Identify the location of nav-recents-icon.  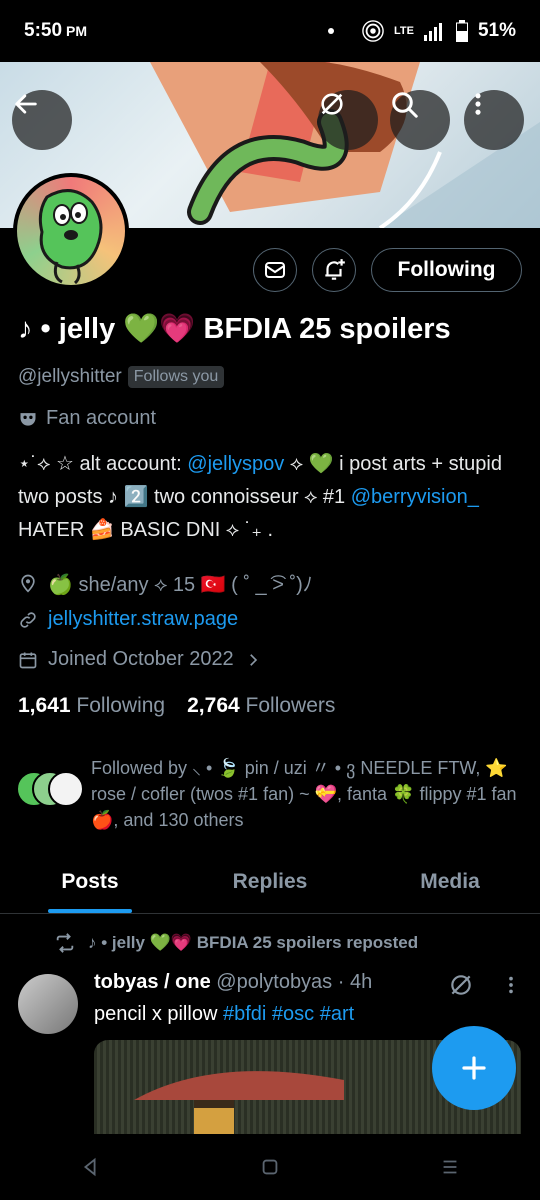
(450, 1167).